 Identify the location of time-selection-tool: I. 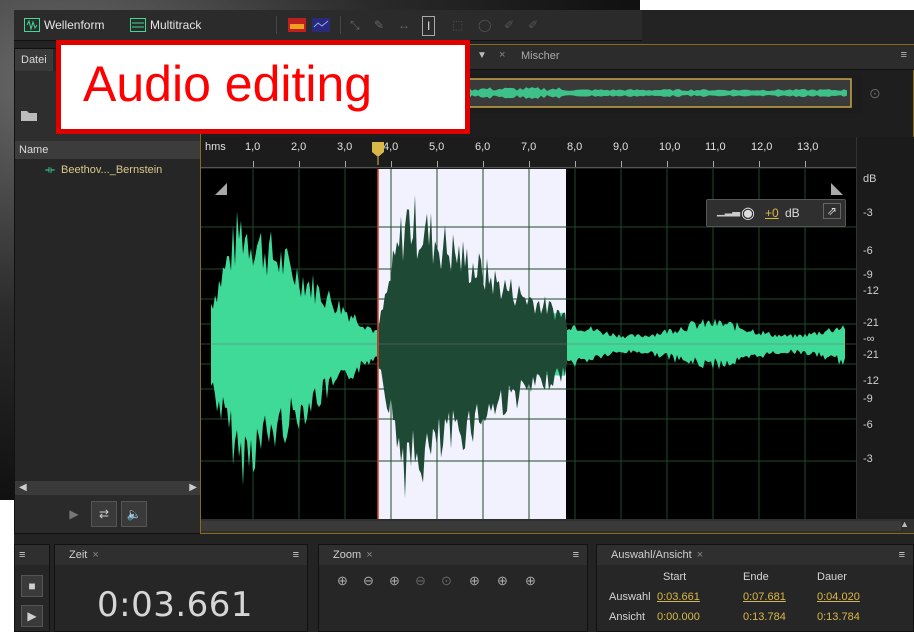
(429, 26).